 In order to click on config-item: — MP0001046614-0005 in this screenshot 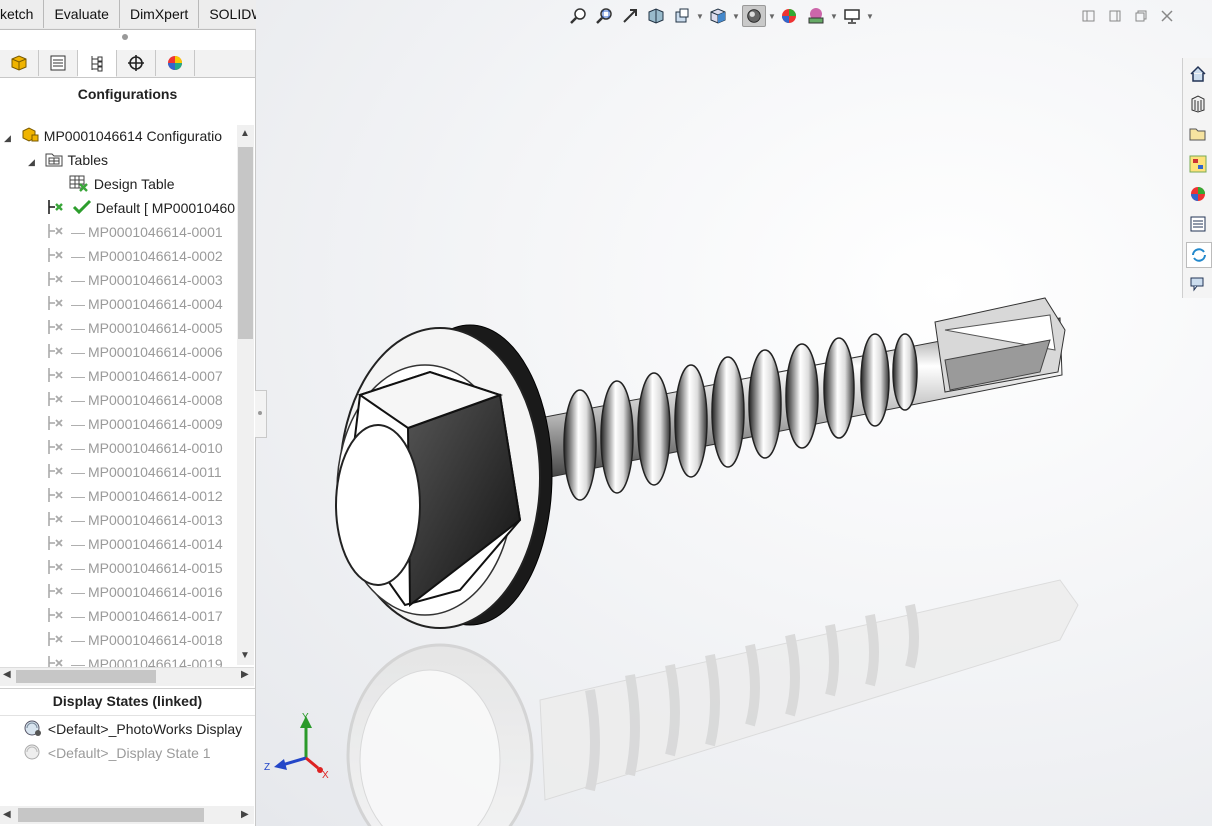, I will do `click(134, 328)`.